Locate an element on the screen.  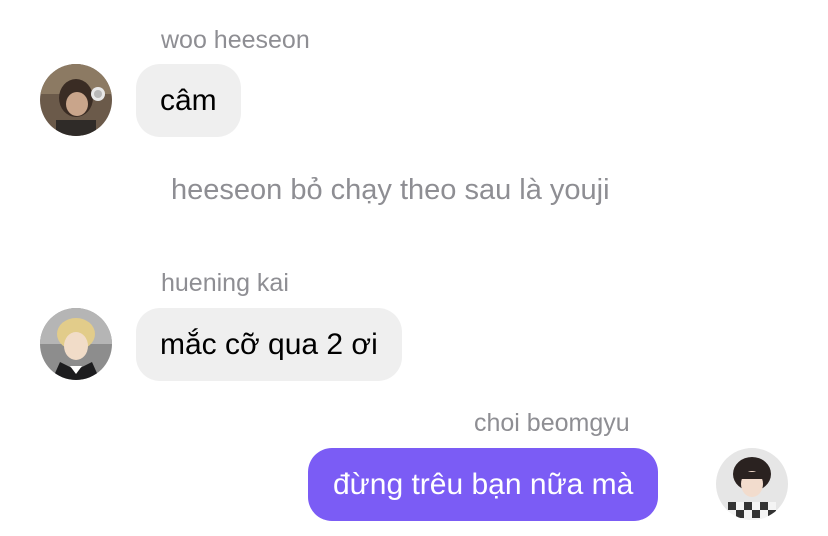
system-message: heeseon bỏ chạy theo sau là youji is located at coordinates (390, 190).